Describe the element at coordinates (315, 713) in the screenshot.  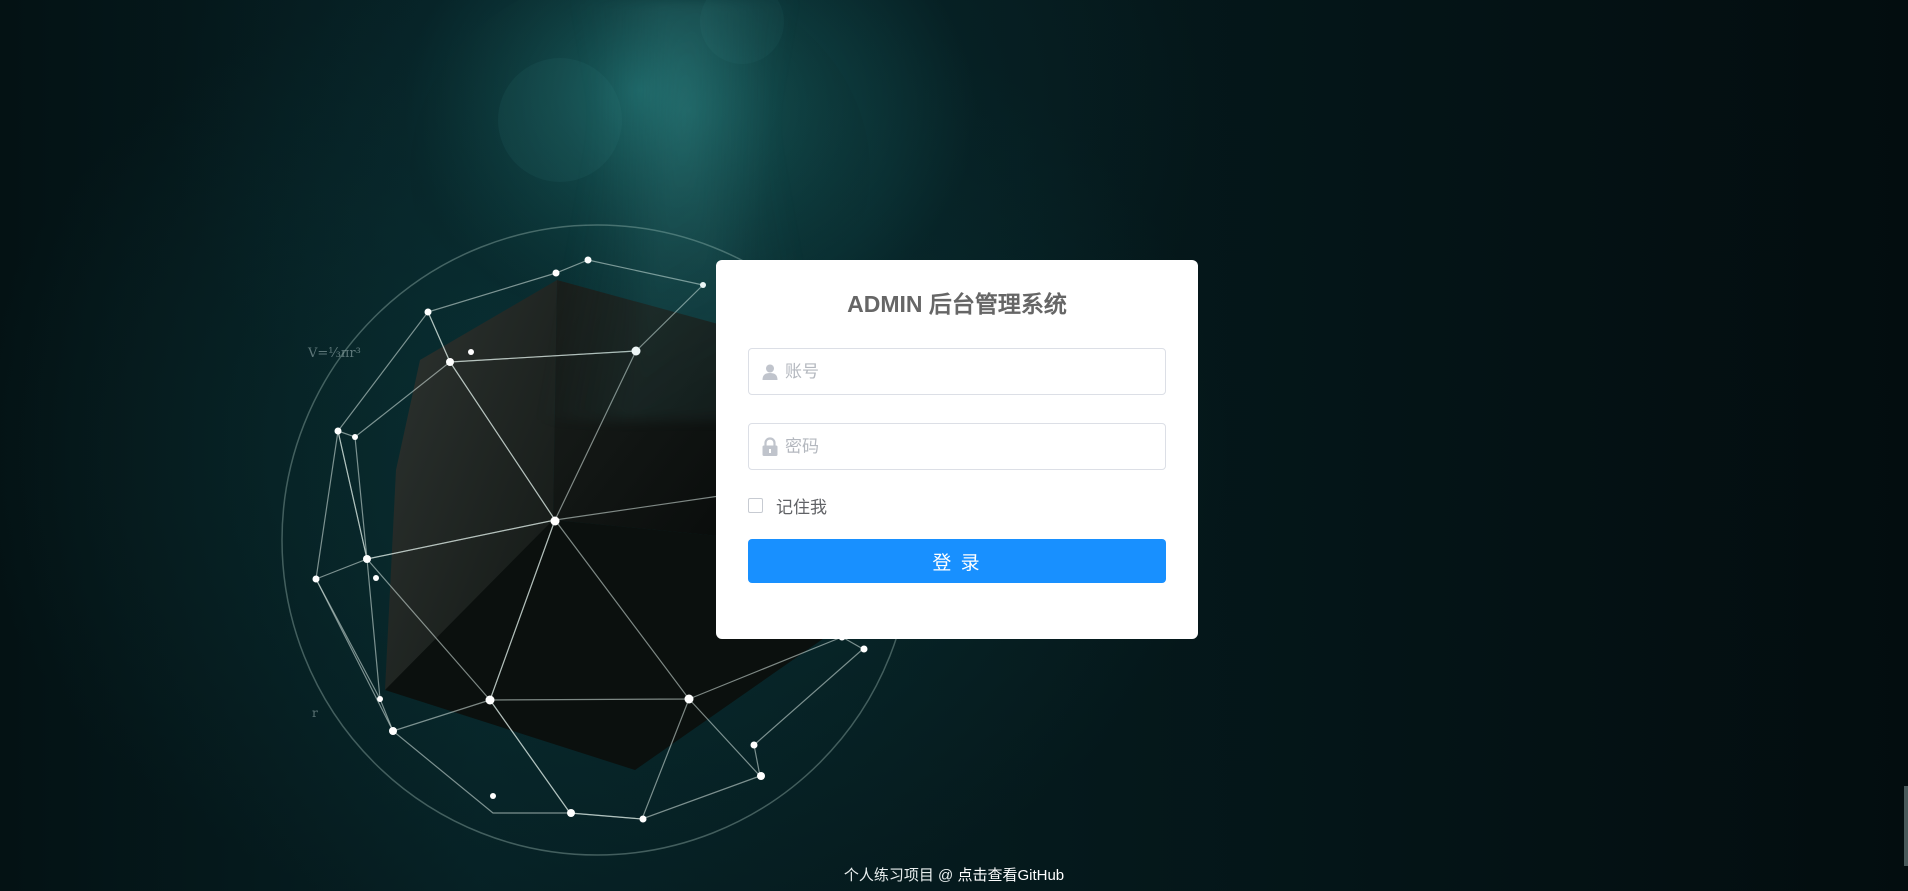
I see `background-formula-small: r` at that location.